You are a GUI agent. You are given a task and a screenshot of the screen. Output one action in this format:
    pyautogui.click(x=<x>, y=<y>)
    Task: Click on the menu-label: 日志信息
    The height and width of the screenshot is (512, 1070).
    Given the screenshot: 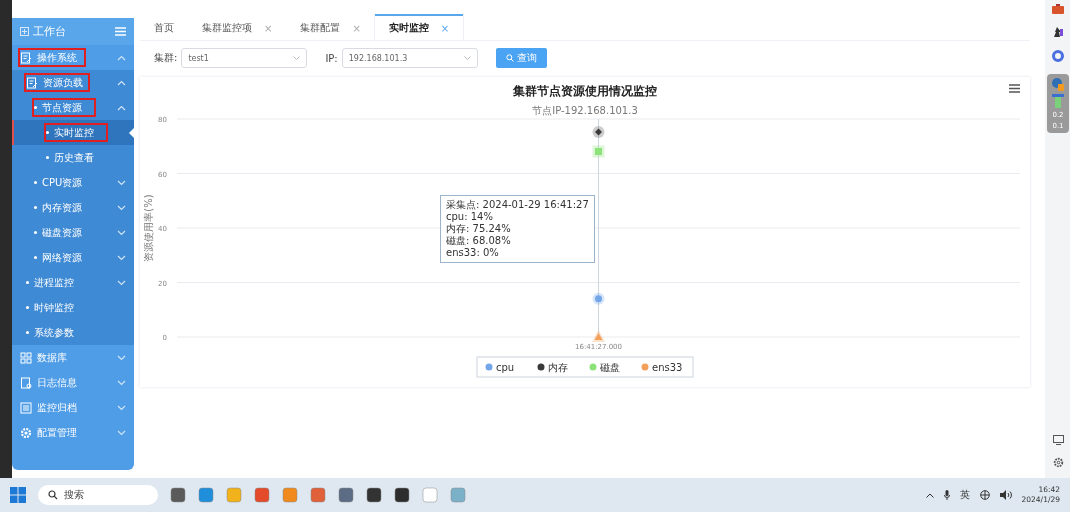 What is the action you would take?
    pyautogui.click(x=57, y=382)
    